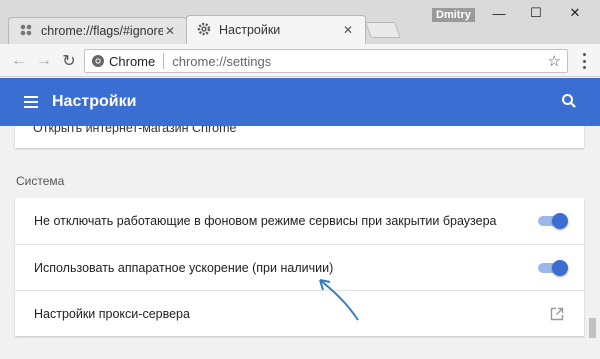 The width and height of the screenshot is (600, 359). What do you see at coordinates (536, 13) in the screenshot?
I see `maximize-icon: ☐` at bounding box center [536, 13].